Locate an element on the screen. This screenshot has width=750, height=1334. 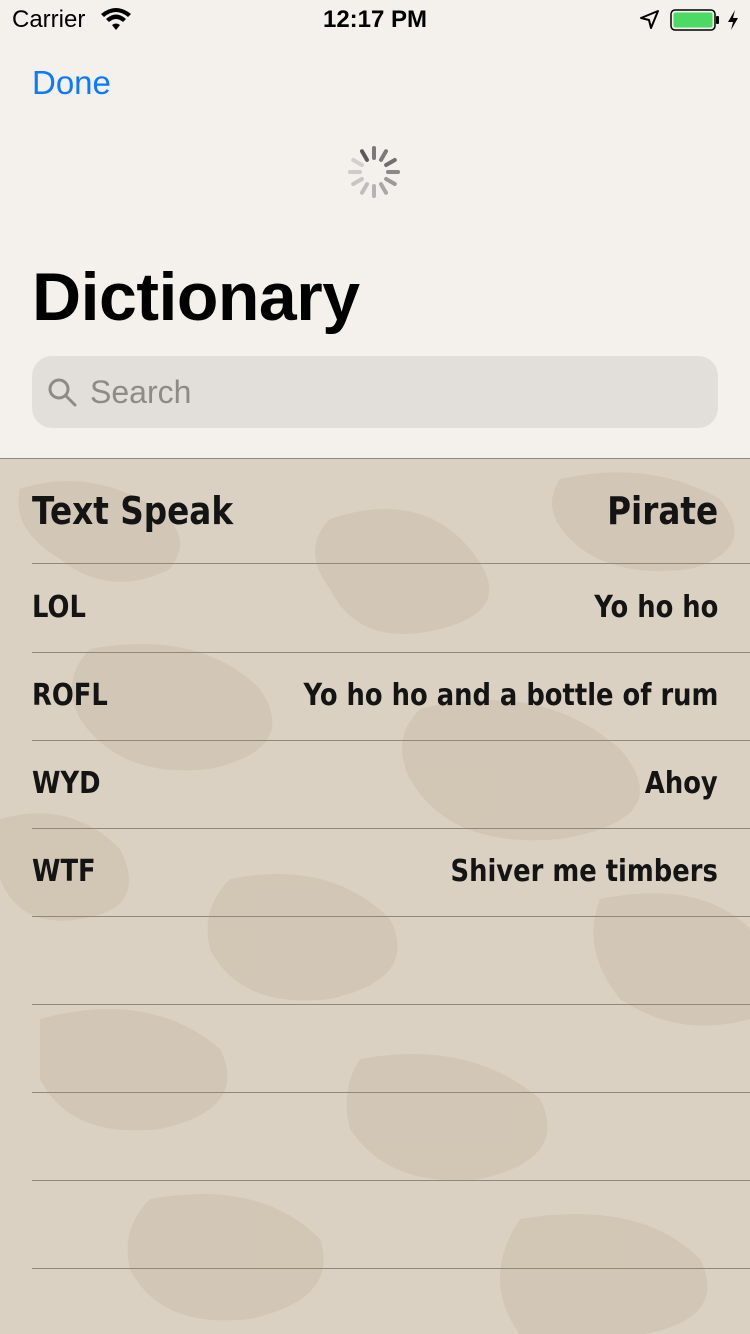
text-speak-cell: LOL is located at coordinates (59, 607).